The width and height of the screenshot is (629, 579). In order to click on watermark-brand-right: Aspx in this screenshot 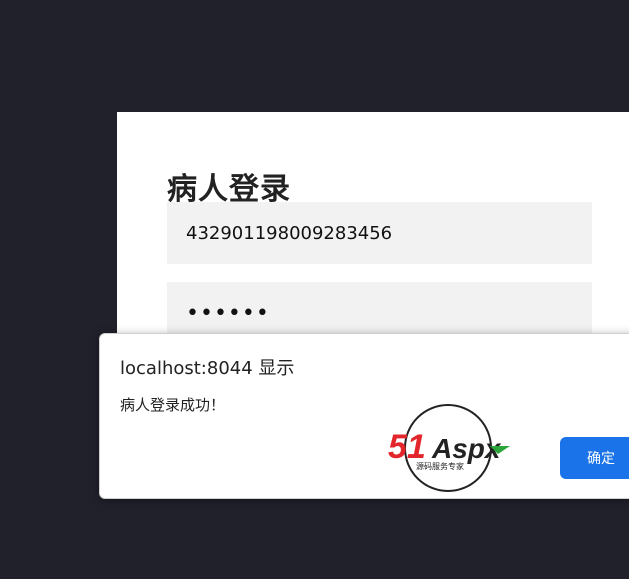, I will do `click(466, 448)`.